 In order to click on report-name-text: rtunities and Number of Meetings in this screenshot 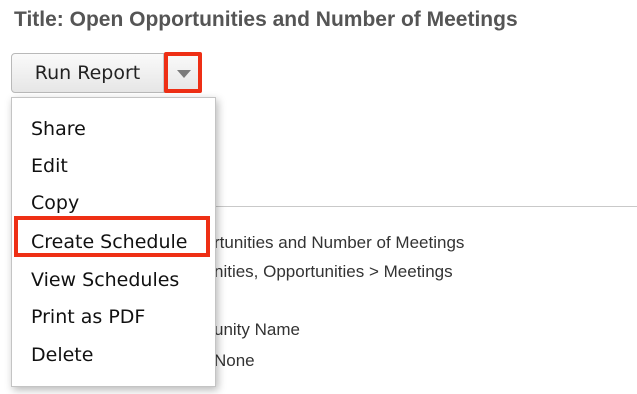, I will do `click(339, 242)`.